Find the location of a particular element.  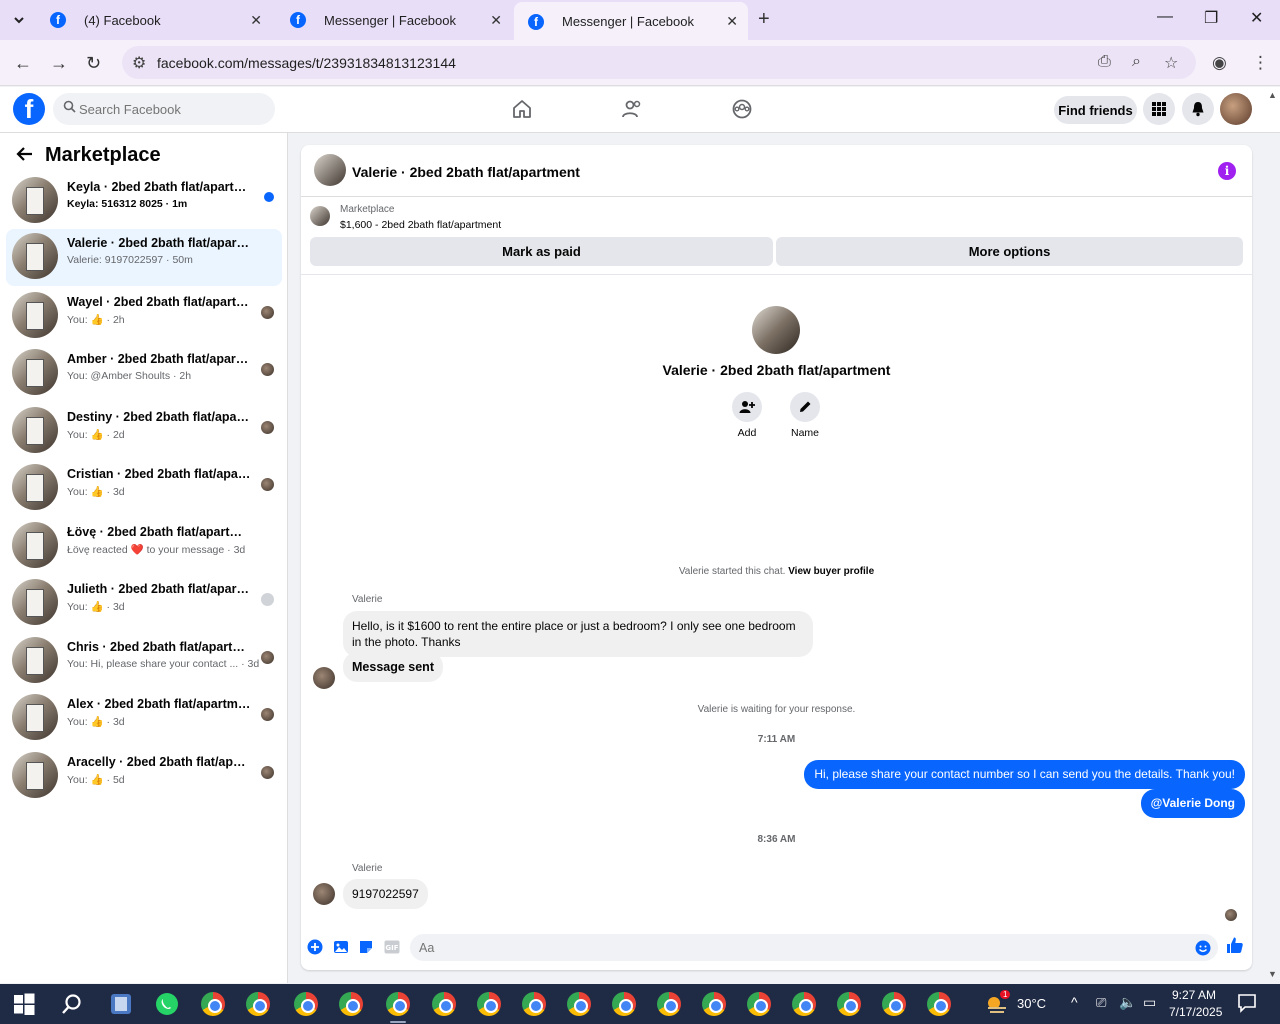

bookmark-star-icon: ☆ is located at coordinates (1171, 63).